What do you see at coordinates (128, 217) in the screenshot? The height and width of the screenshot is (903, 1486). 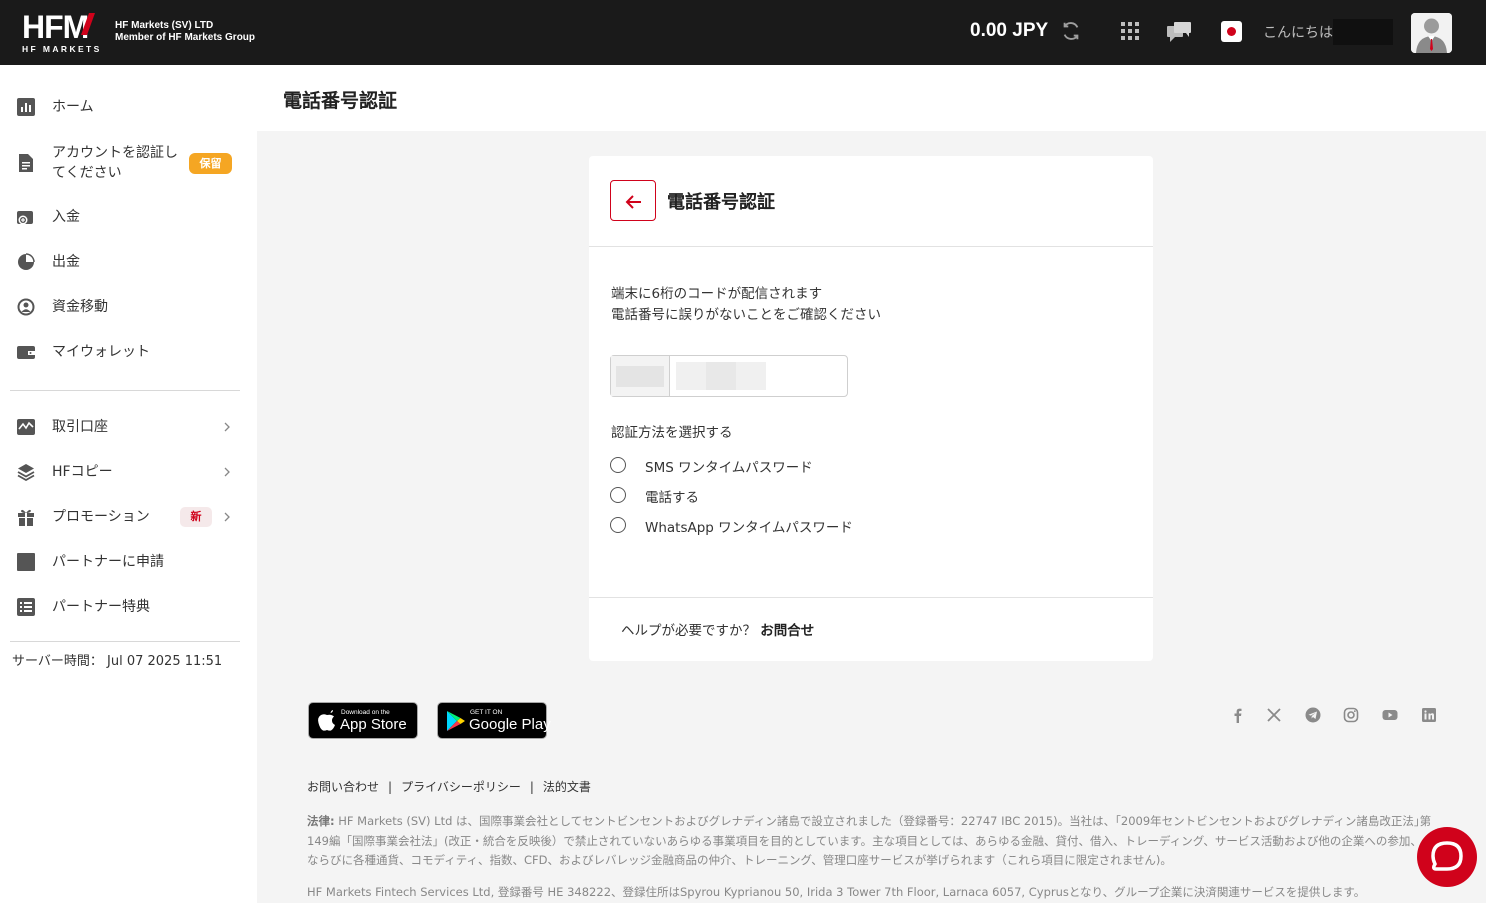 I see `sidebar-item-deposit: 入金` at bounding box center [128, 217].